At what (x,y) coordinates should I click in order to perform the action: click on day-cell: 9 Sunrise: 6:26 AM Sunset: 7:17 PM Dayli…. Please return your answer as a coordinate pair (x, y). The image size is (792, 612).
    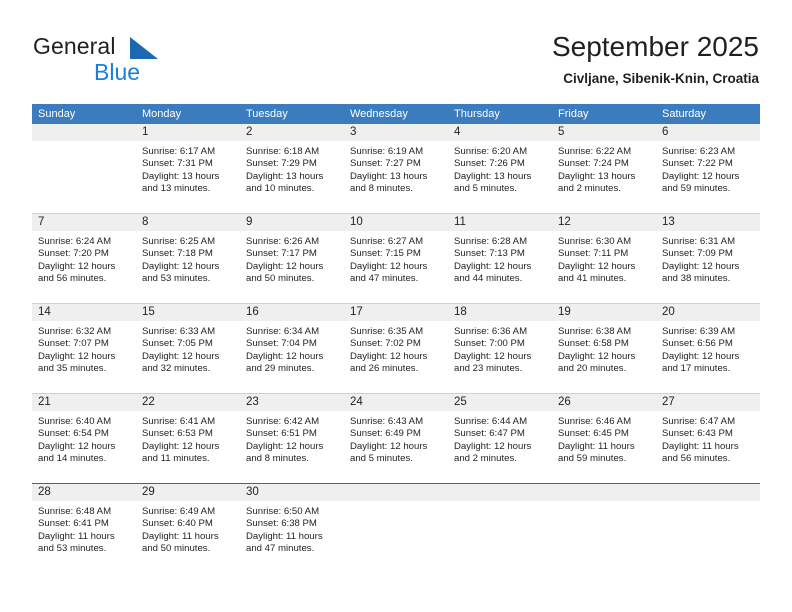
    Looking at the image, I should click on (292, 258).